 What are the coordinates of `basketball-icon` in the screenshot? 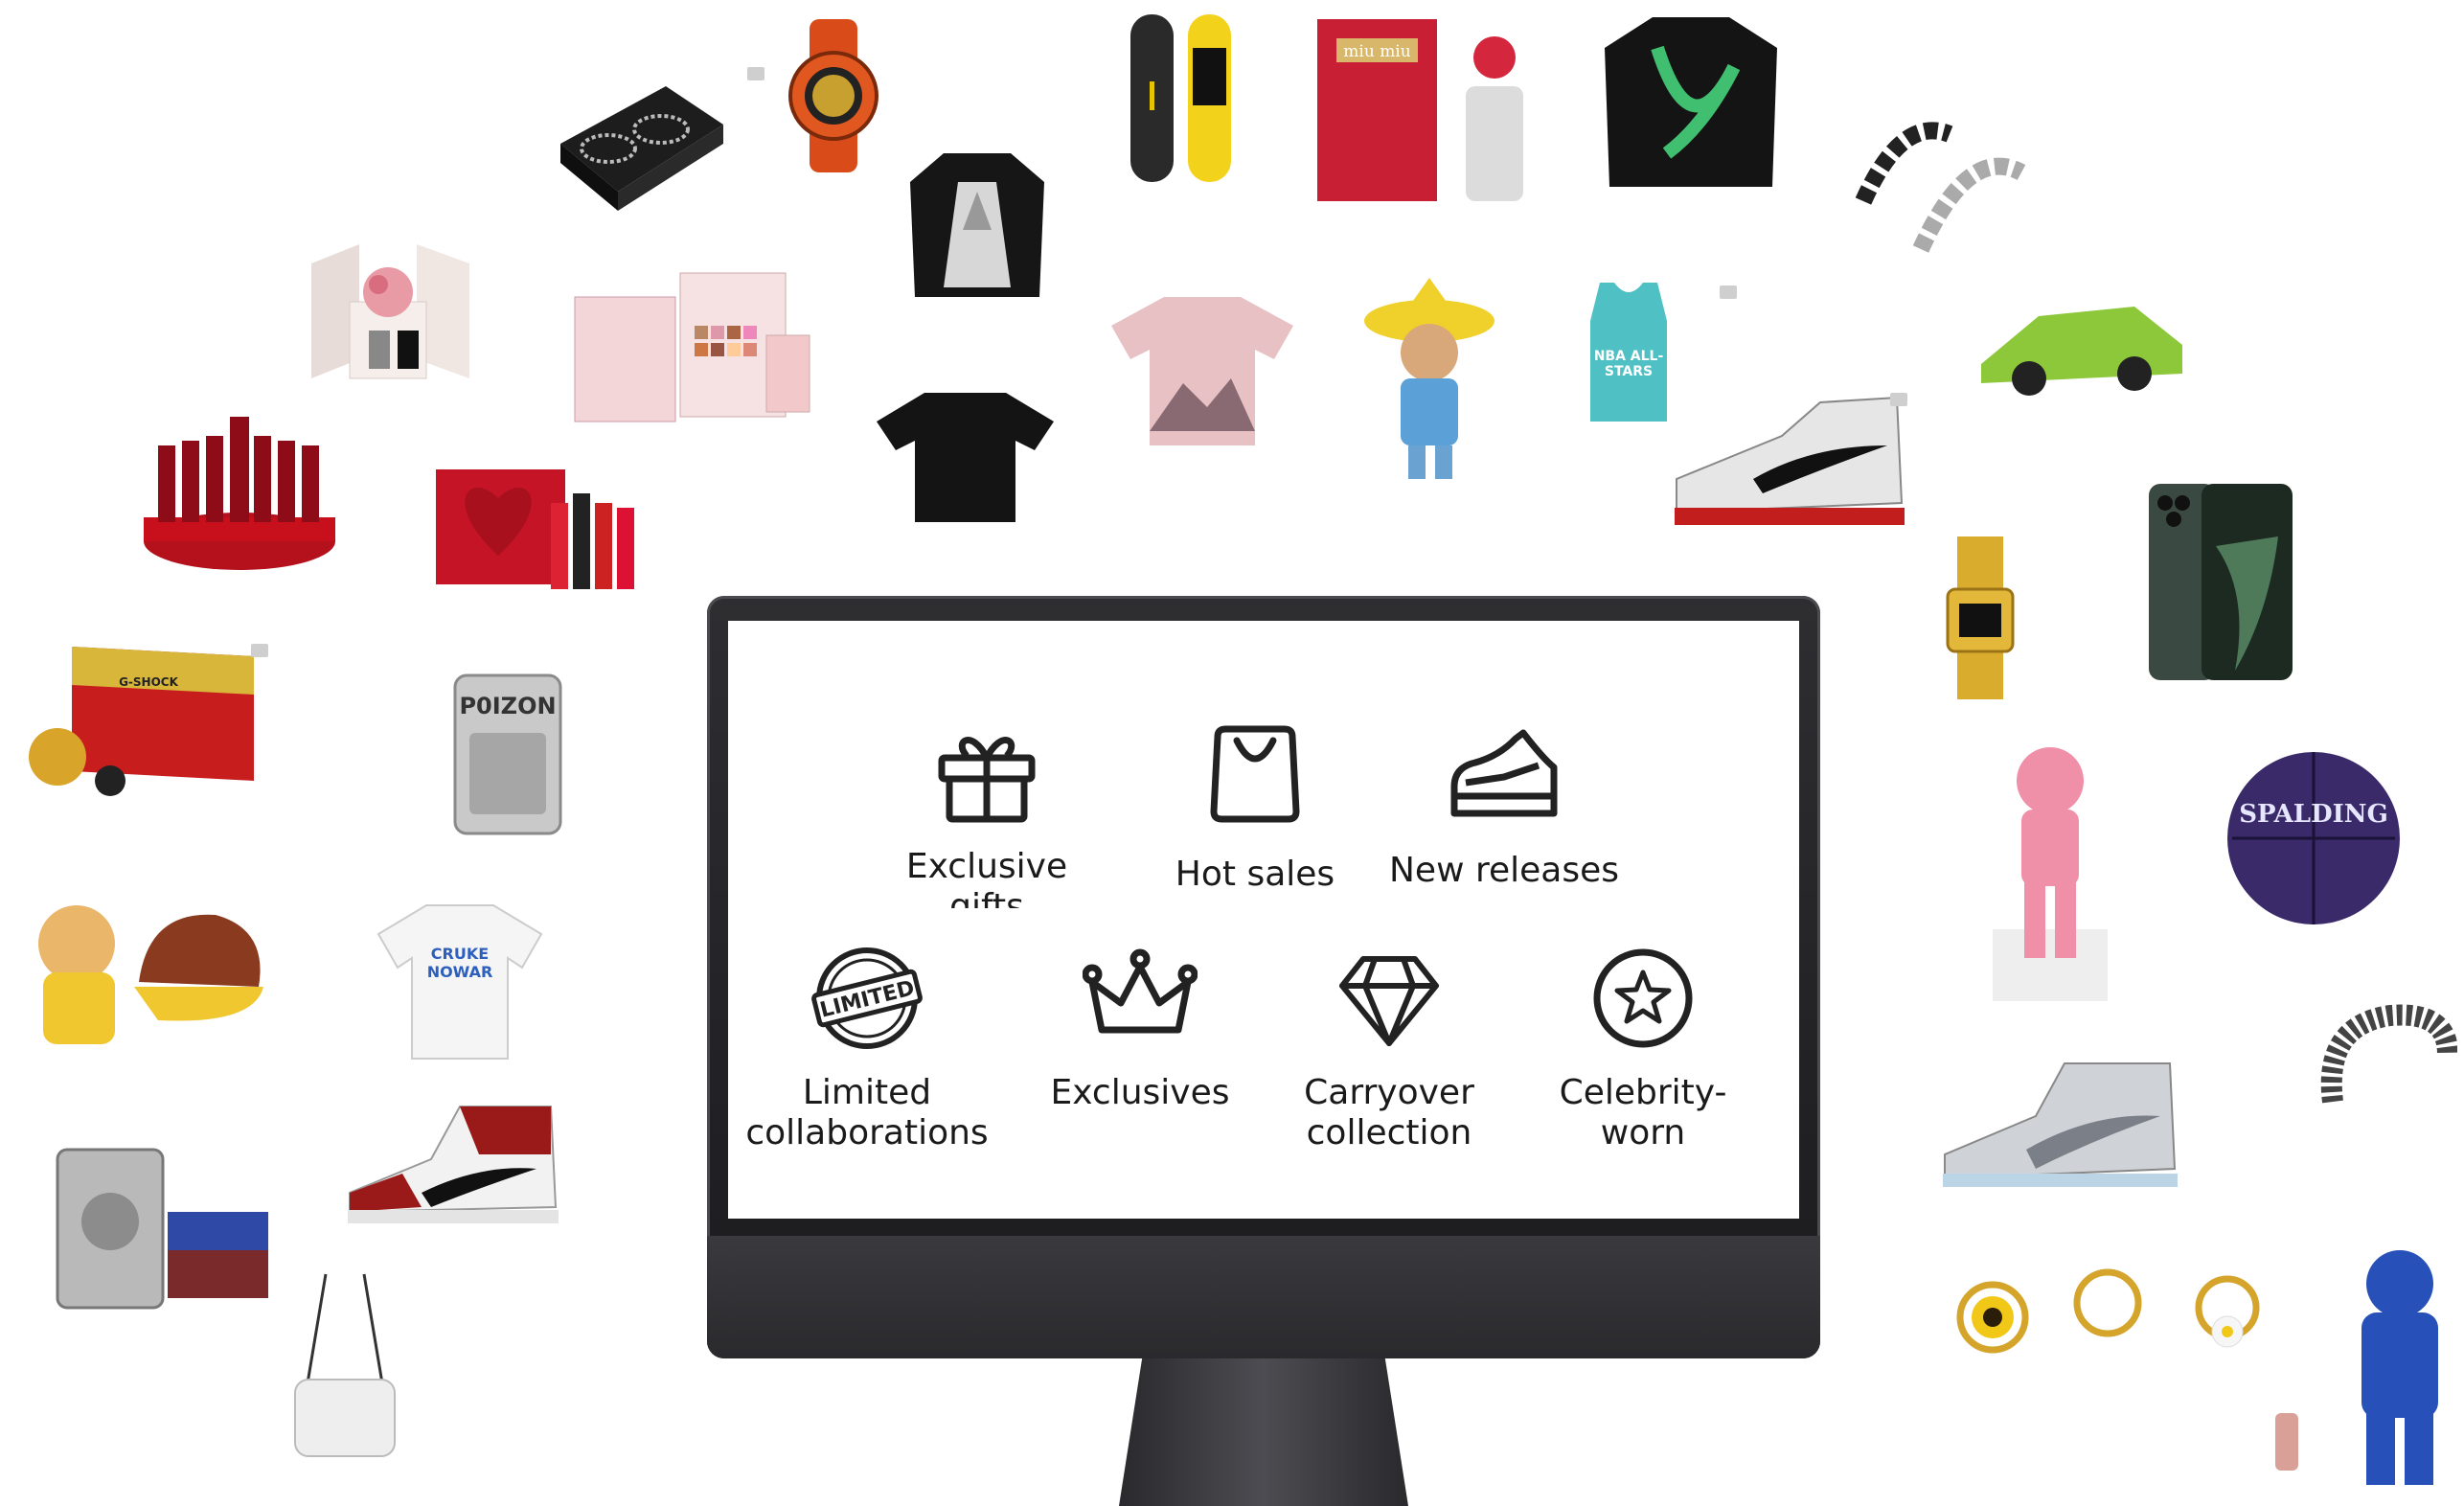 It's located at (2313, 838).